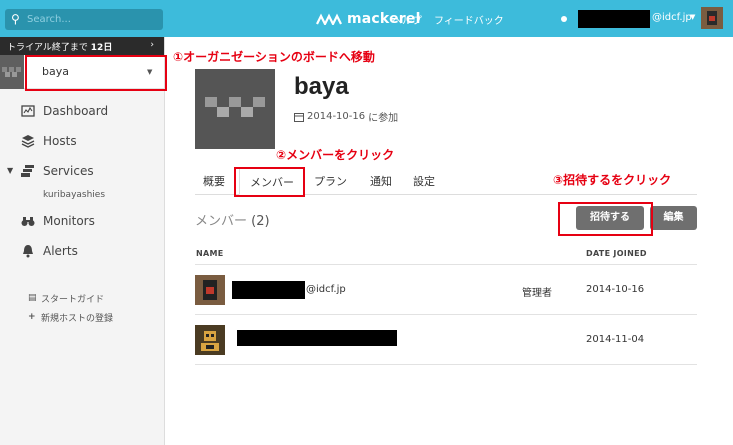 The width and height of the screenshot is (733, 445). What do you see at coordinates (336, 116) in the screenshot?
I see `joined-date: 2014-10-16` at bounding box center [336, 116].